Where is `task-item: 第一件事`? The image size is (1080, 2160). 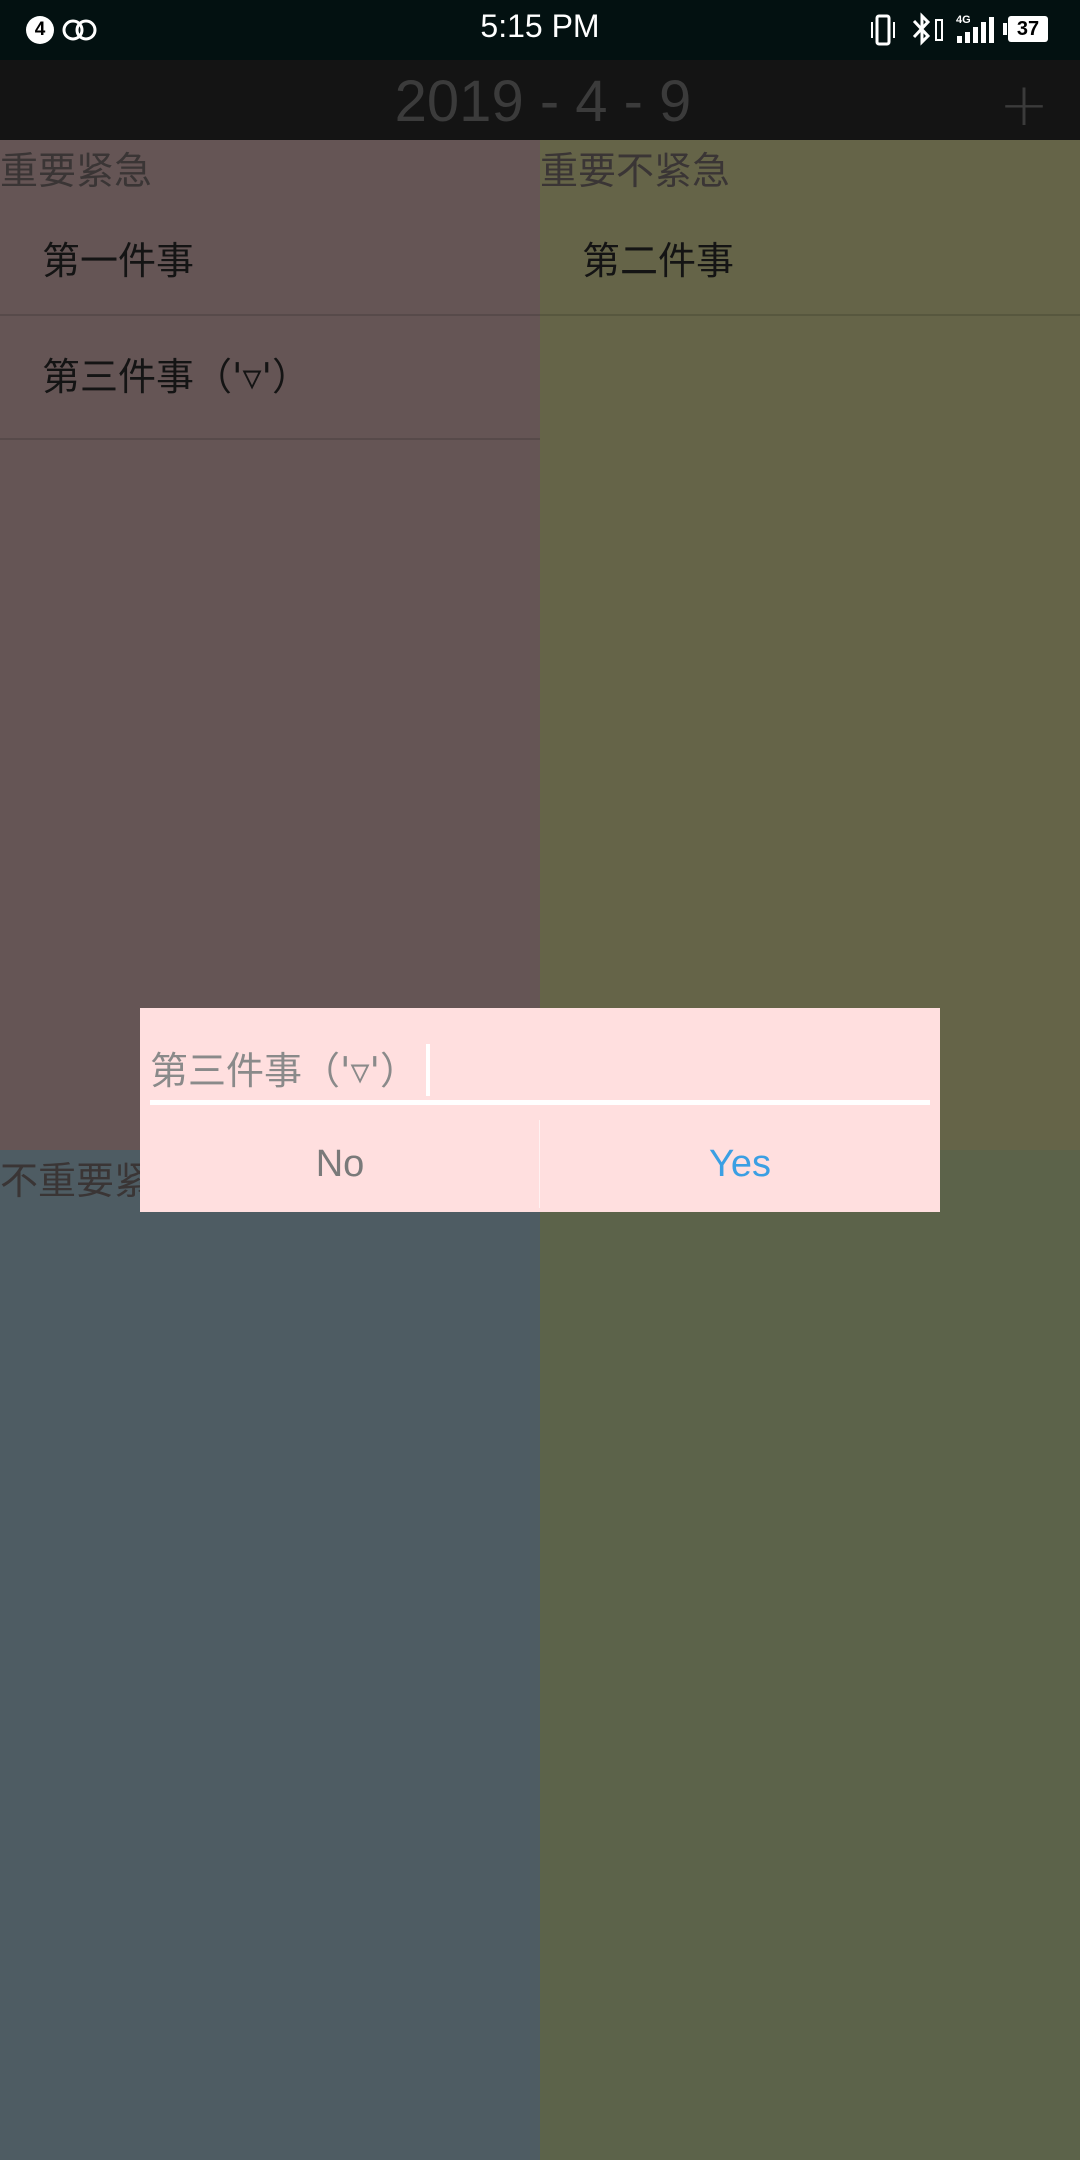
task-item: 第一件事 is located at coordinates (270, 228).